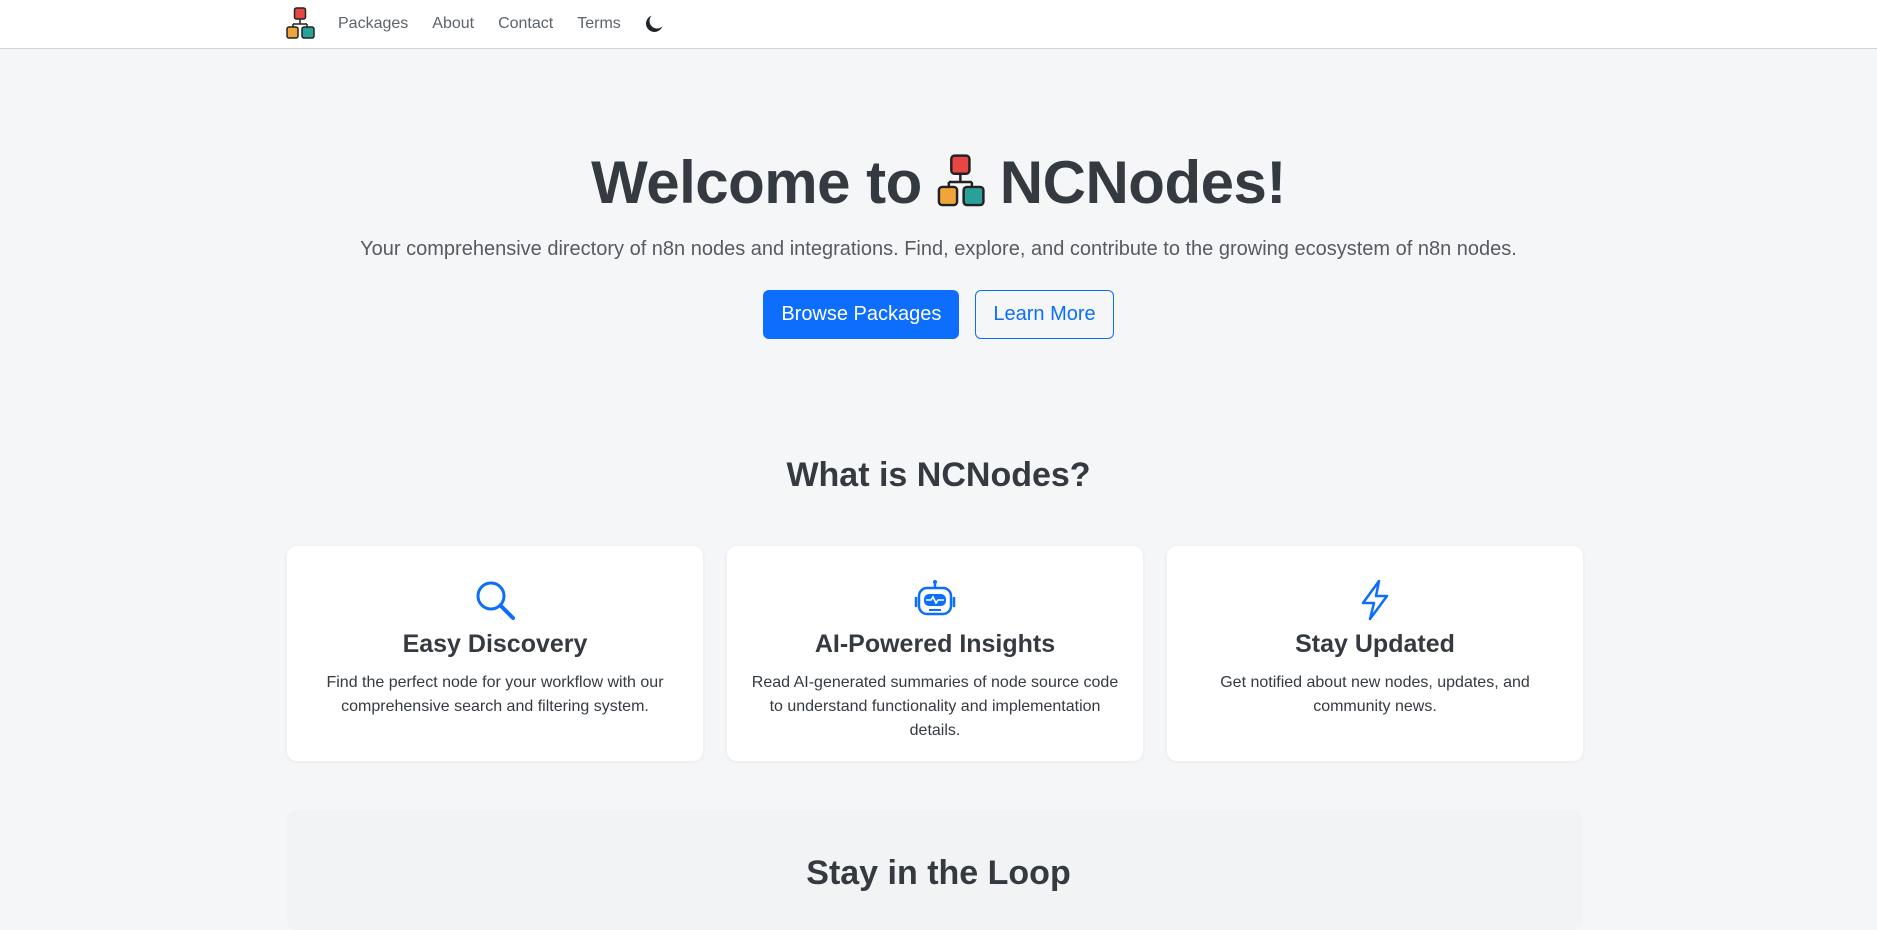 Image resolution: width=1877 pixels, height=930 pixels. Describe the element at coordinates (935, 598) in the screenshot. I see `robot-icon` at that location.